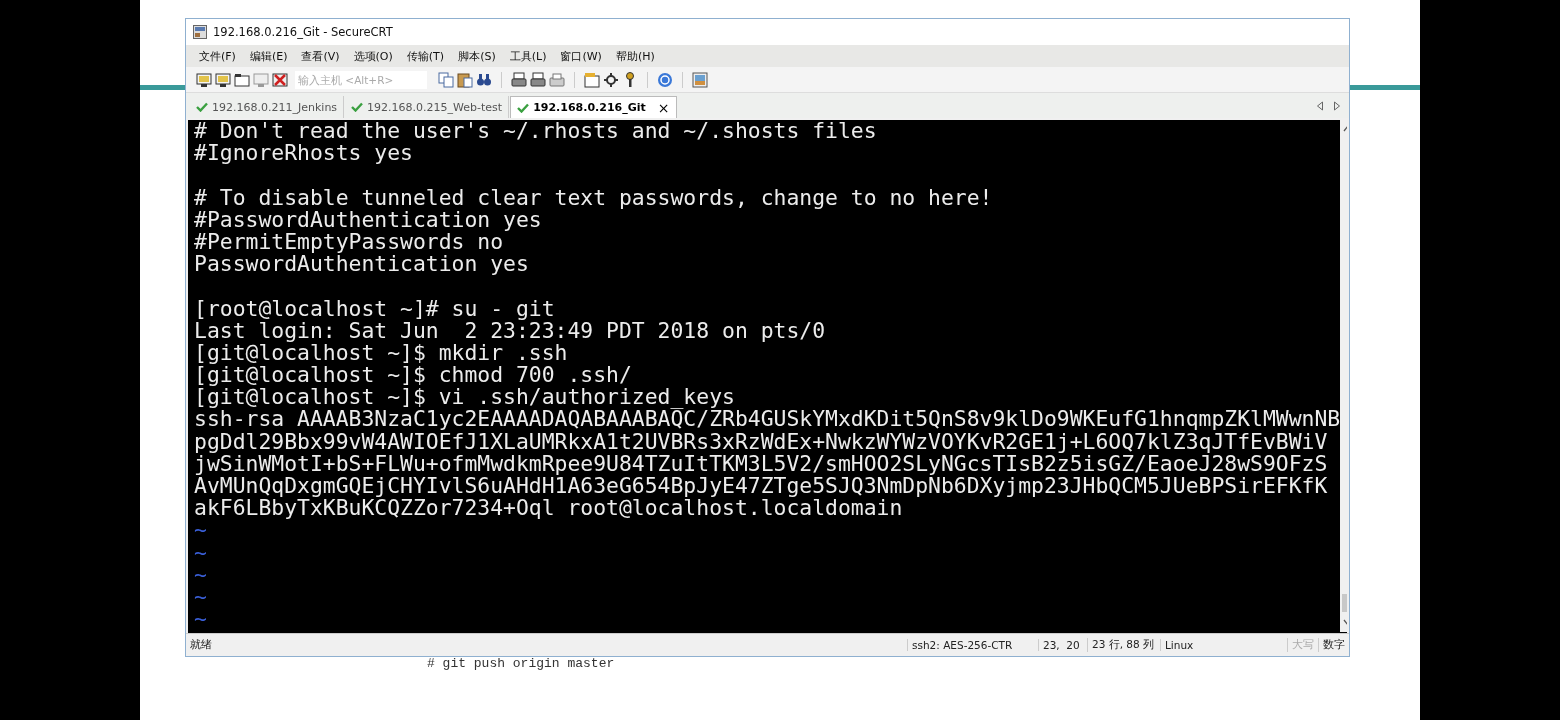 This screenshot has height=720, width=1560. I want to click on terminal-line: ssh-rsa AAAAB3NzaC1yc2EAAAADAQABAAABAQC/ZRb4GUSkYMxdKDit5QnS8v9klDo9WKEufG1hnqmpZKlMWwnNB, so click(767, 419).